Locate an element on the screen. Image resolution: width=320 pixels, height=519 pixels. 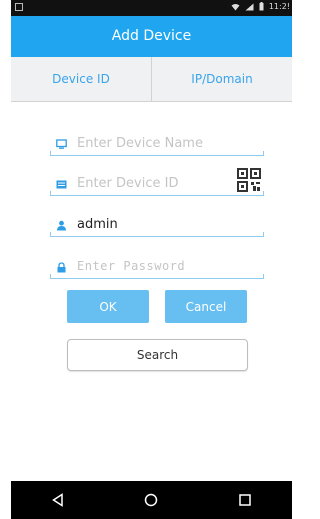
status-time: 11:2! is located at coordinates (279, 6).